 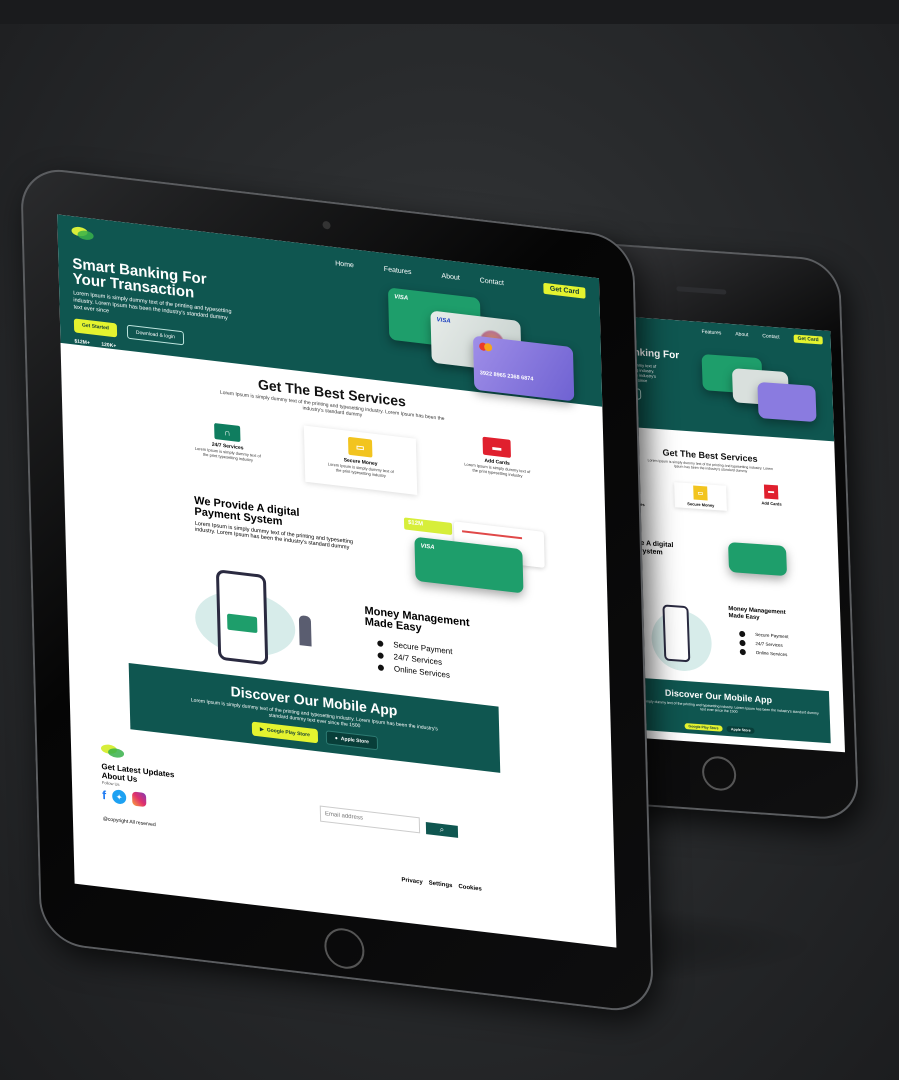 What do you see at coordinates (305, 631) in the screenshot?
I see `illustration-person` at bounding box center [305, 631].